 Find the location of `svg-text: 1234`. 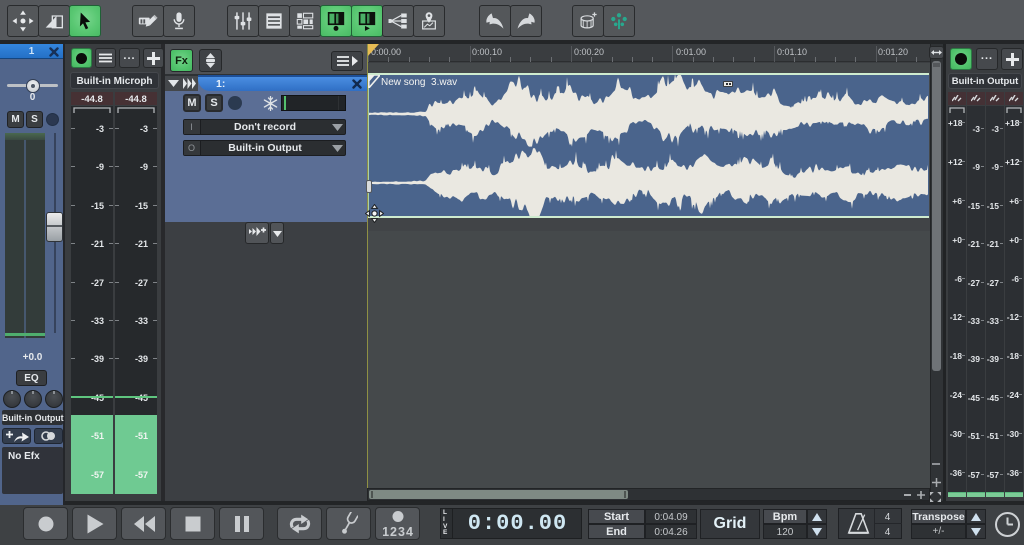

svg-text: 1234 is located at coordinates (398, 531).